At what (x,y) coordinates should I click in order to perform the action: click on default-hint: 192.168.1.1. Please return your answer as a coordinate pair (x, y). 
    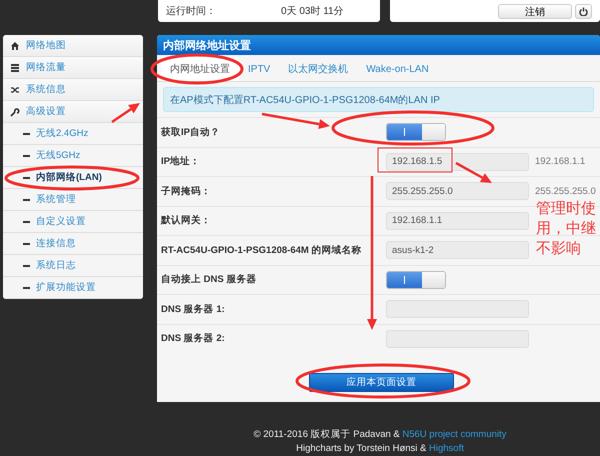
    Looking at the image, I should click on (560, 162).